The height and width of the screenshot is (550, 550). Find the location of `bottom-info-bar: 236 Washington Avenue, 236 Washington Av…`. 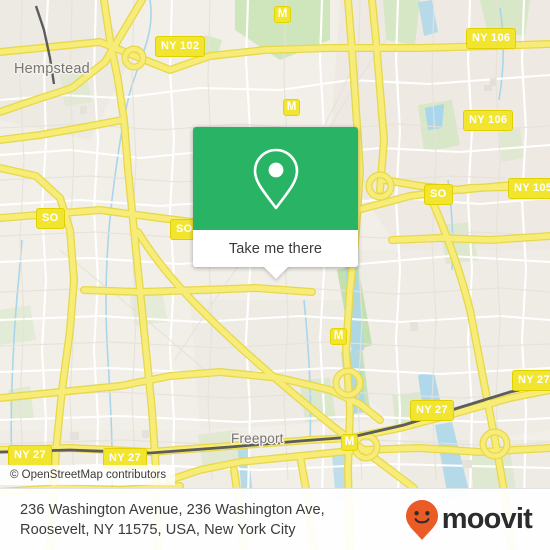

bottom-info-bar: 236 Washington Avenue, 236 Washington Av… is located at coordinates (275, 519).